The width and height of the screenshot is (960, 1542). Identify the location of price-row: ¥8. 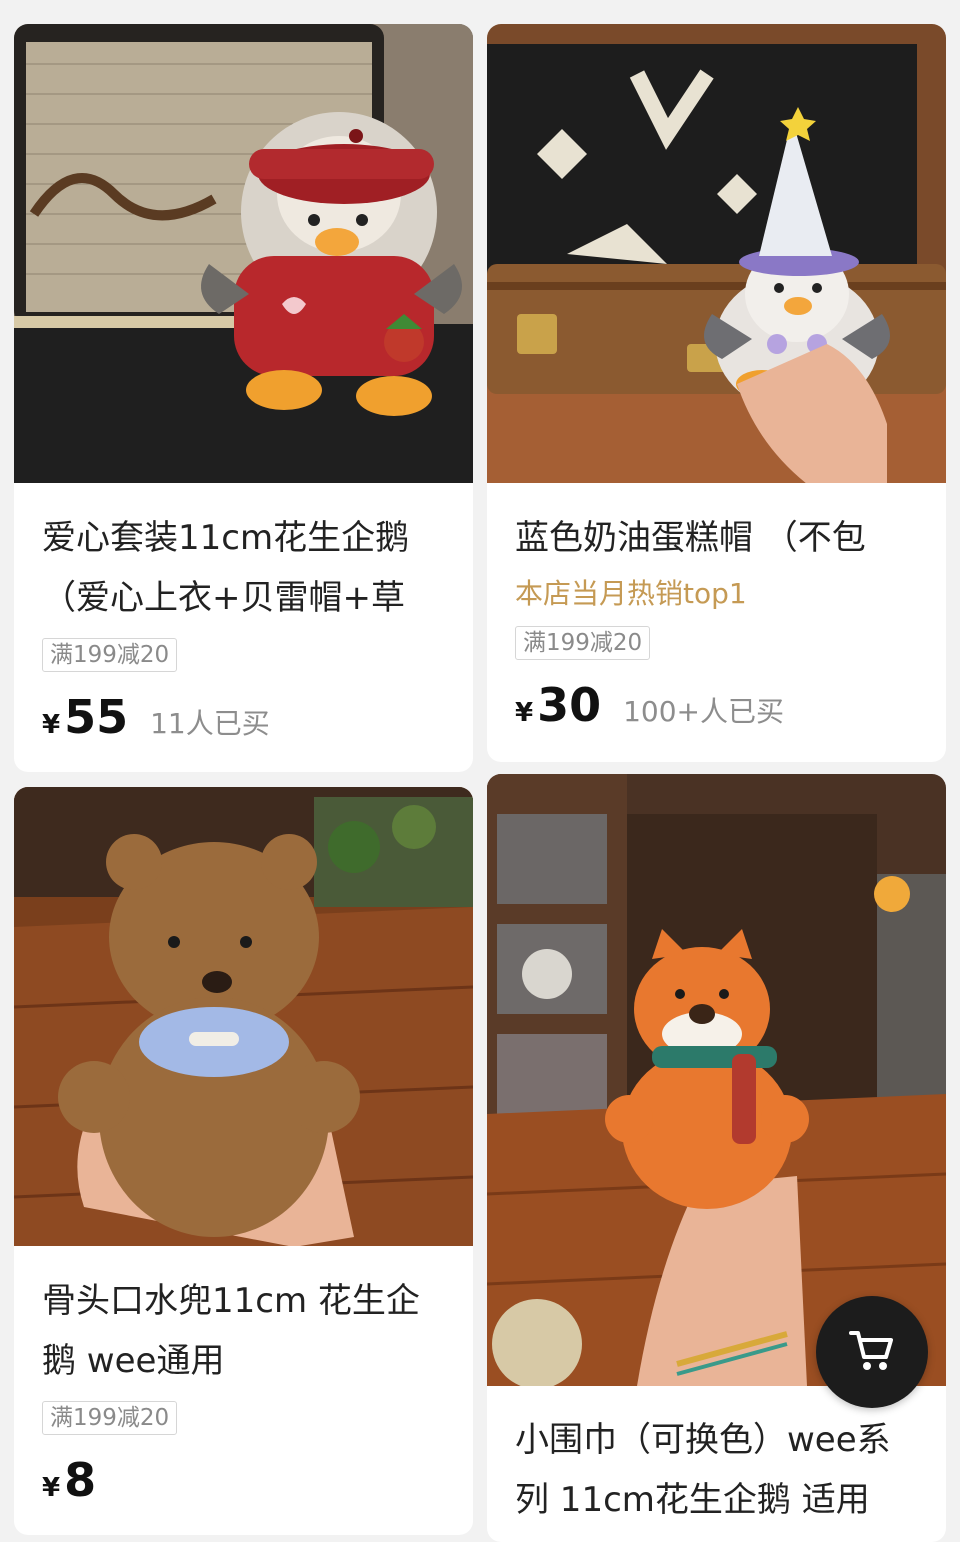
(69, 1480).